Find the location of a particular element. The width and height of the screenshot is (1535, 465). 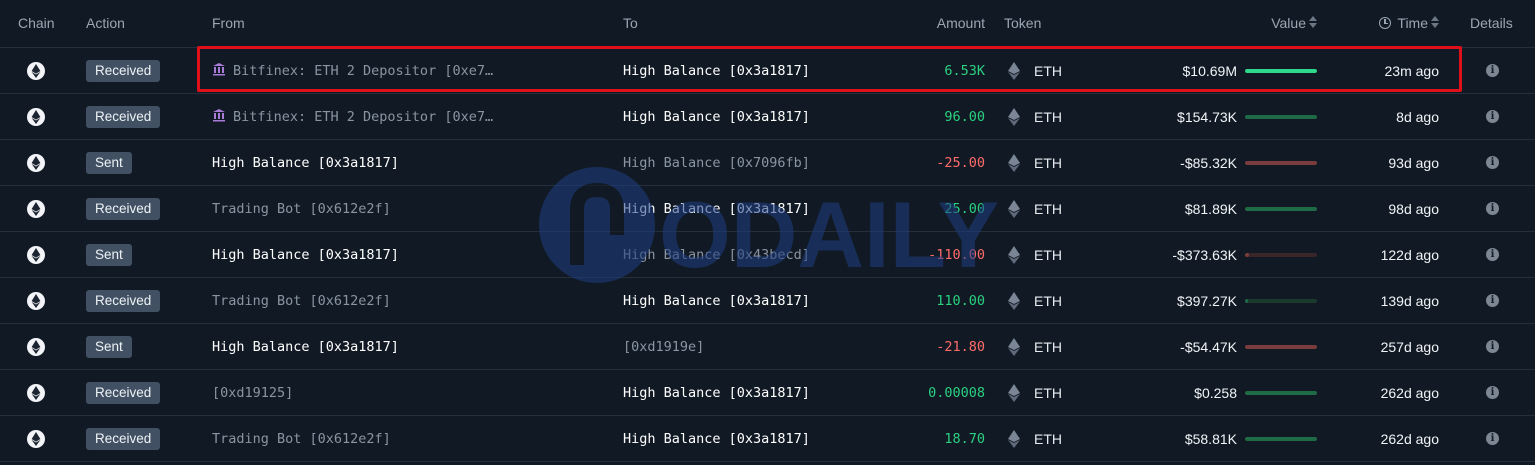

usd-value: $0.258 is located at coordinates (1215, 392).